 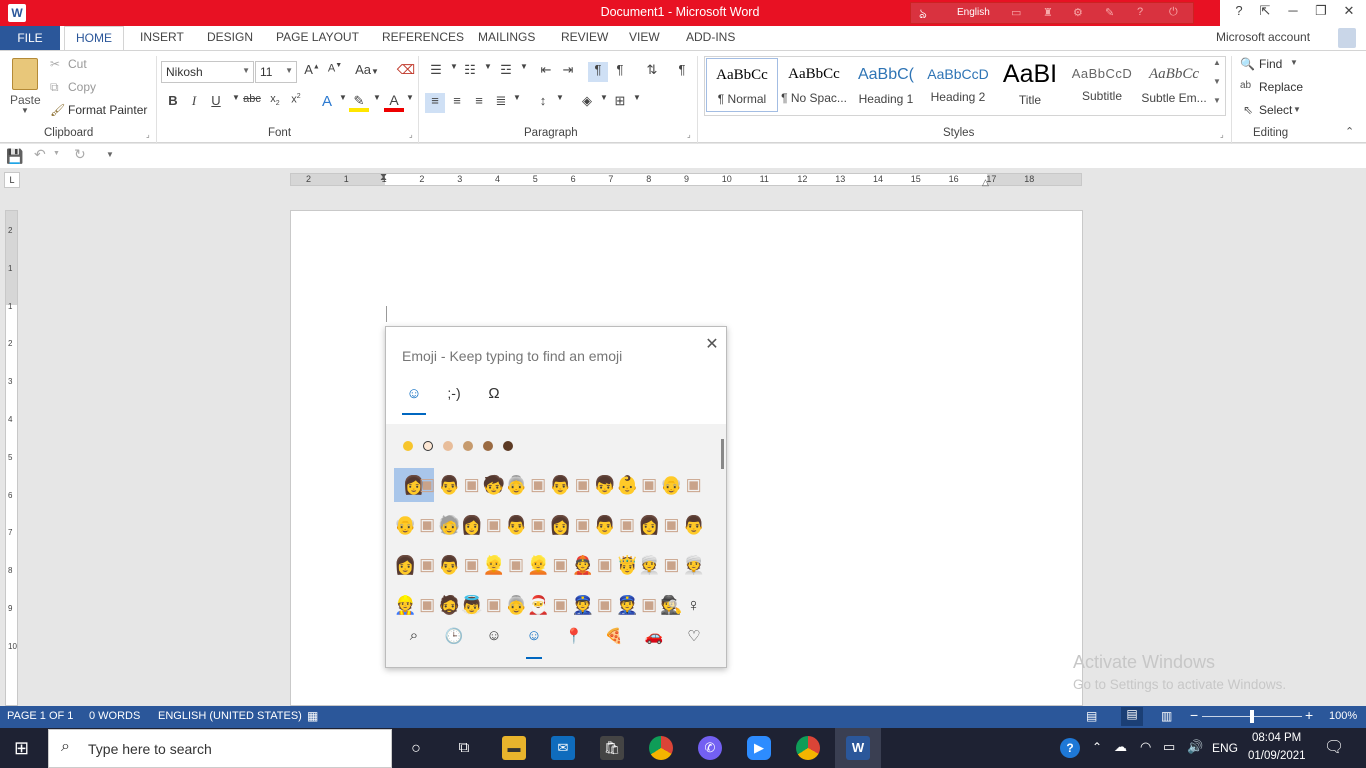 What do you see at coordinates (1297, 109) in the screenshot?
I see `select-dropdown-icon: ▼` at bounding box center [1297, 109].